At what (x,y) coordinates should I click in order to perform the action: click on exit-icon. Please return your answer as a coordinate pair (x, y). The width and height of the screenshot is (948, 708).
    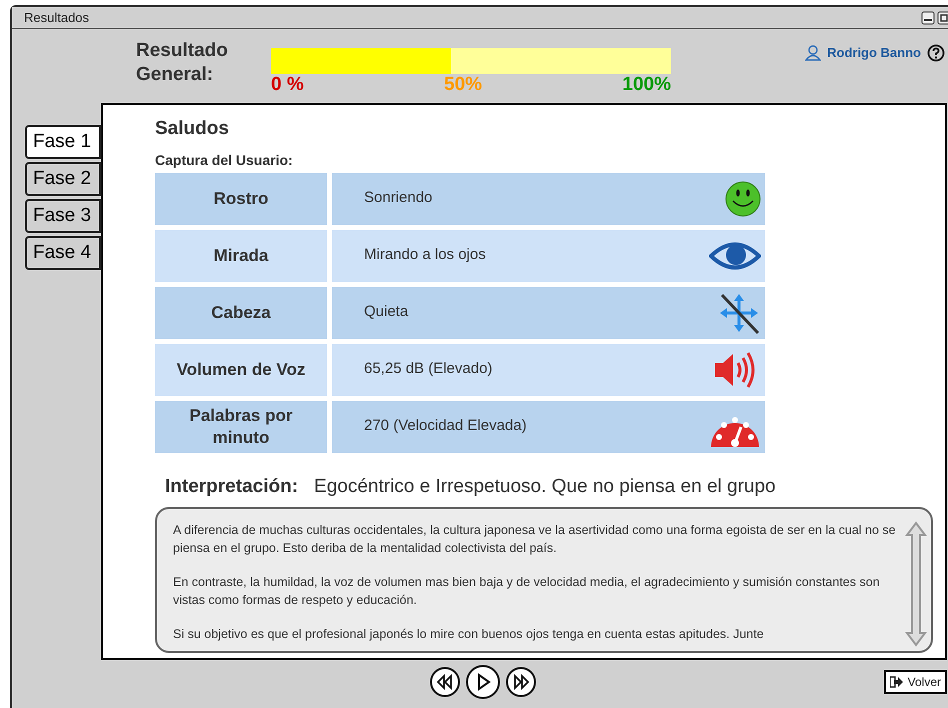
    Looking at the image, I should click on (897, 682).